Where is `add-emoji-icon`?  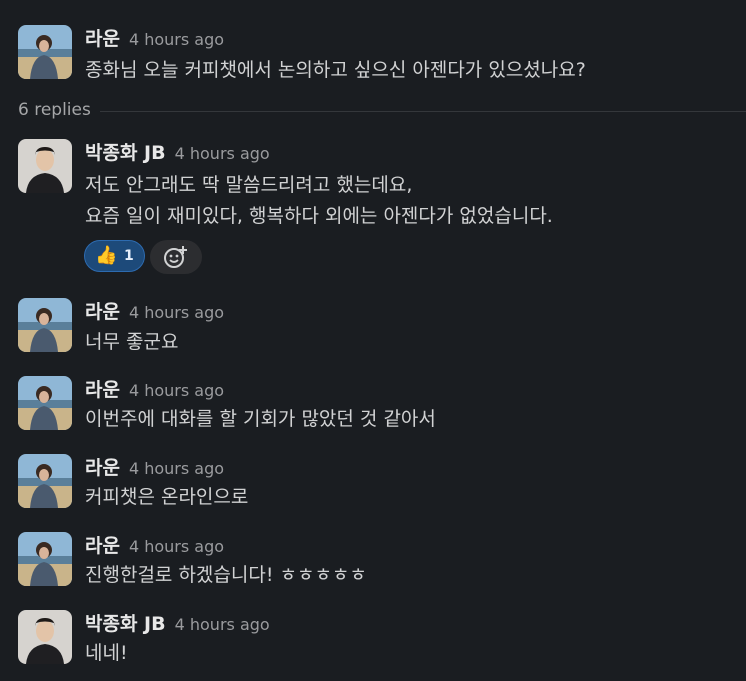 add-emoji-icon is located at coordinates (175, 257).